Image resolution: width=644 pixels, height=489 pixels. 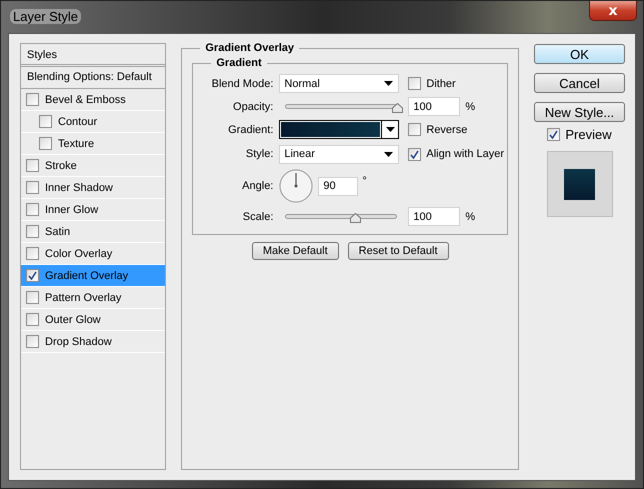 I want to click on angle-dial-icon, so click(x=296, y=186).